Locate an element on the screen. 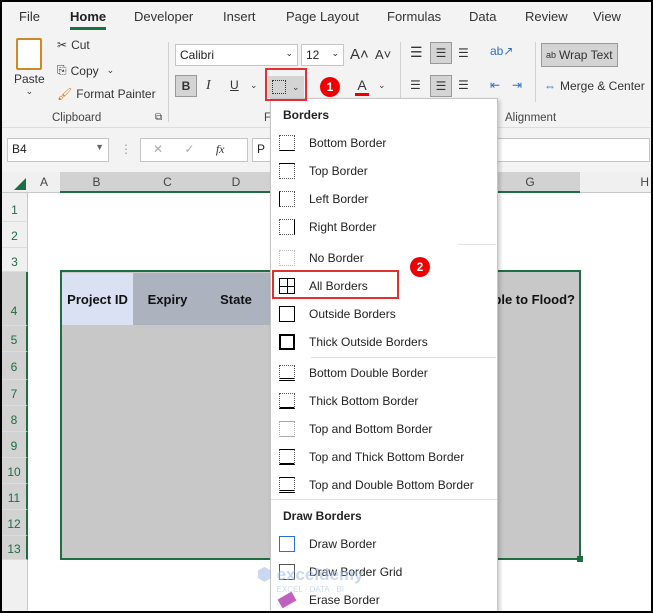  increase-font-size-button: A˄ is located at coordinates (359, 54).